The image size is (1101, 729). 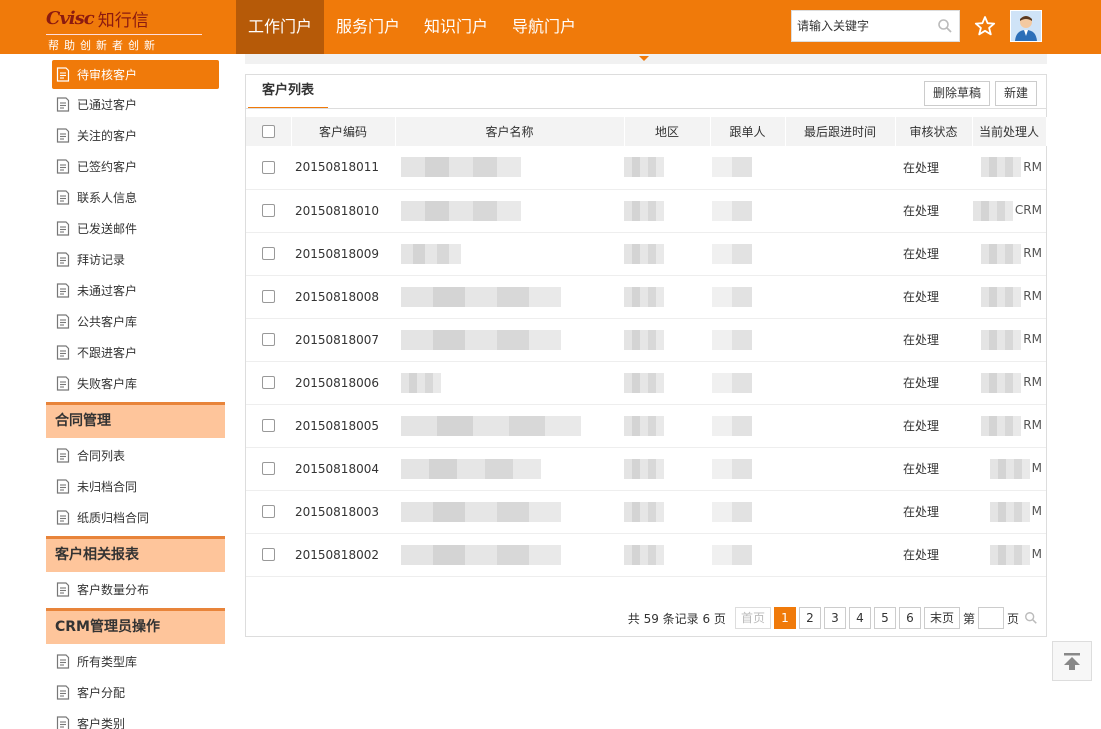 What do you see at coordinates (135, 166) in the screenshot?
I see `sidebar-item: 已签约客户` at bounding box center [135, 166].